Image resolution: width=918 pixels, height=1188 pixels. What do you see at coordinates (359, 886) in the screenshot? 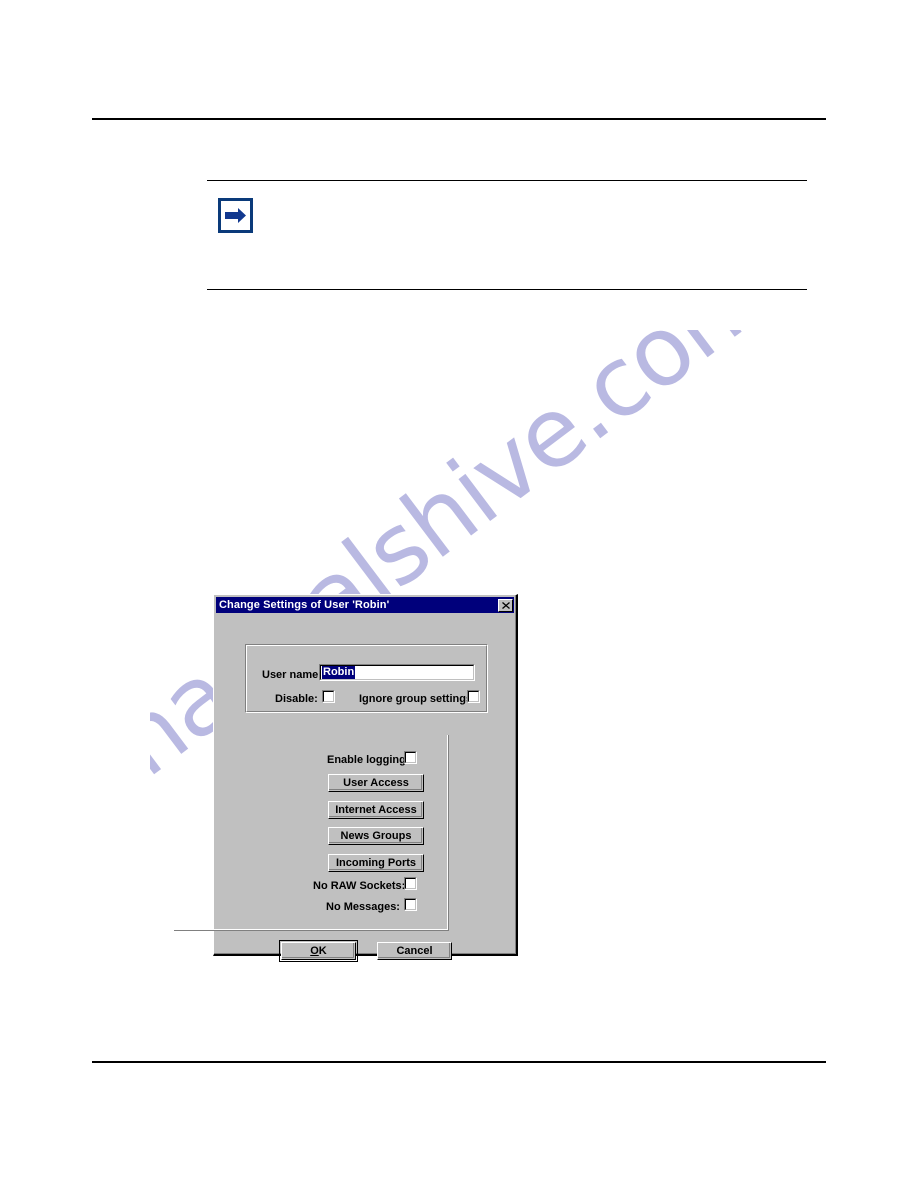
I see `no-raw-sockets-label: No RAW Sockets:` at bounding box center [359, 886].